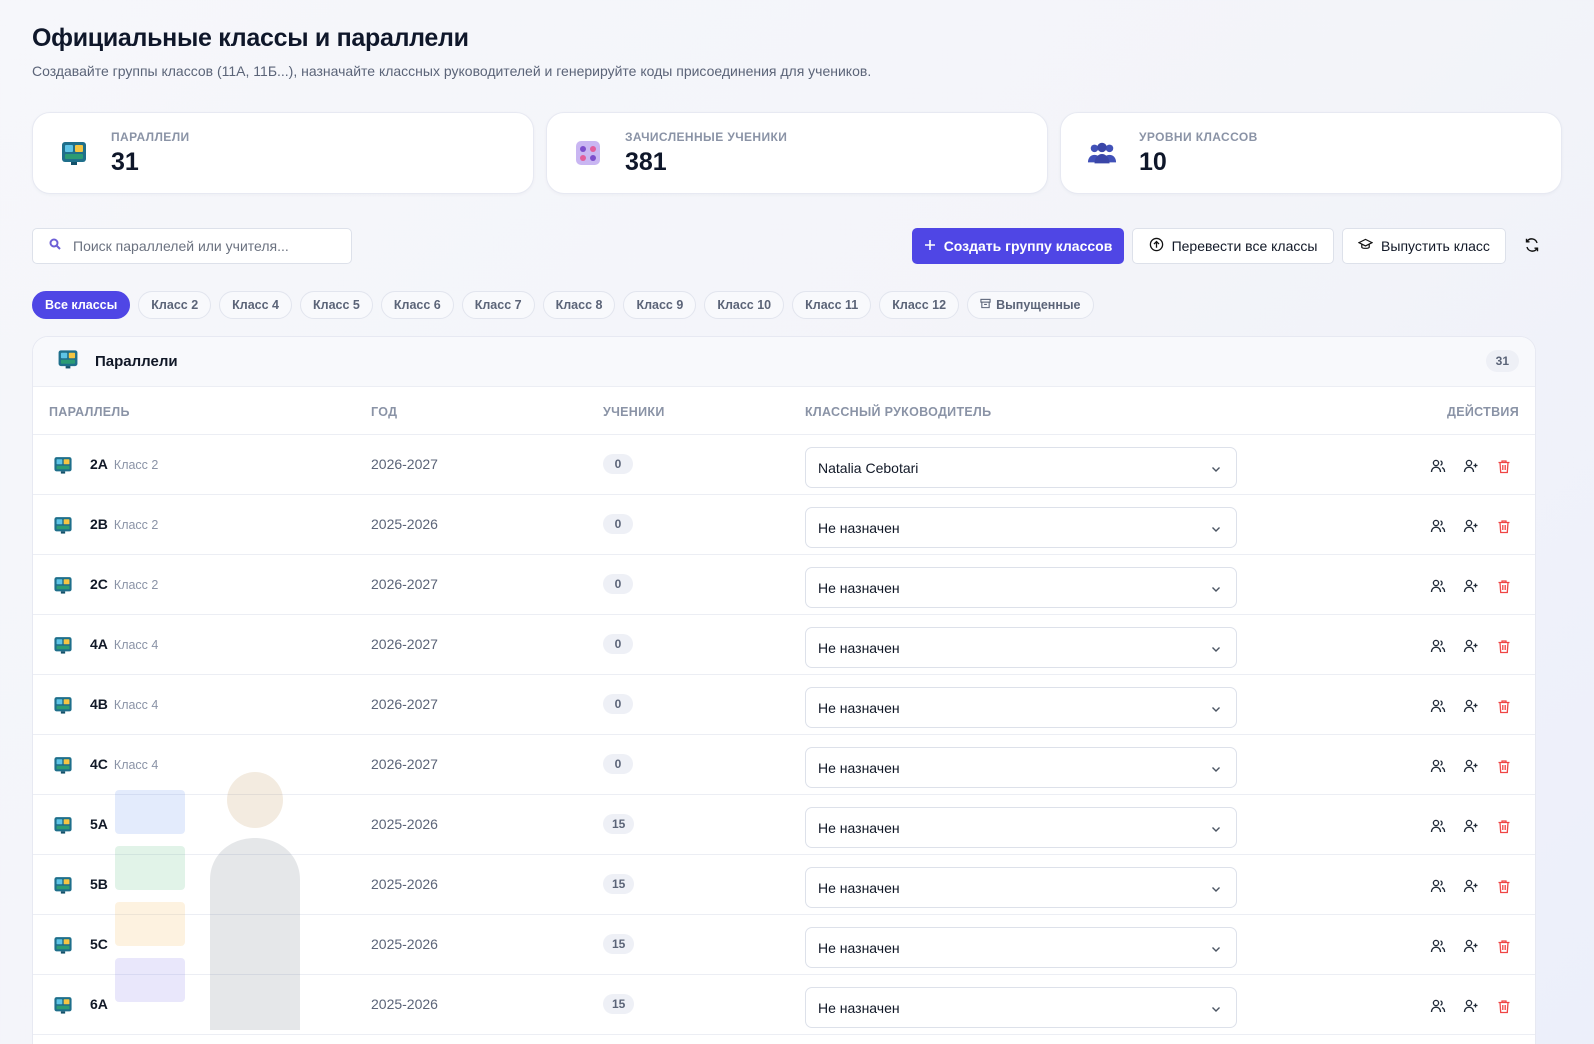 This screenshot has height=1044, width=1594. I want to click on search-input, so click(203, 246).